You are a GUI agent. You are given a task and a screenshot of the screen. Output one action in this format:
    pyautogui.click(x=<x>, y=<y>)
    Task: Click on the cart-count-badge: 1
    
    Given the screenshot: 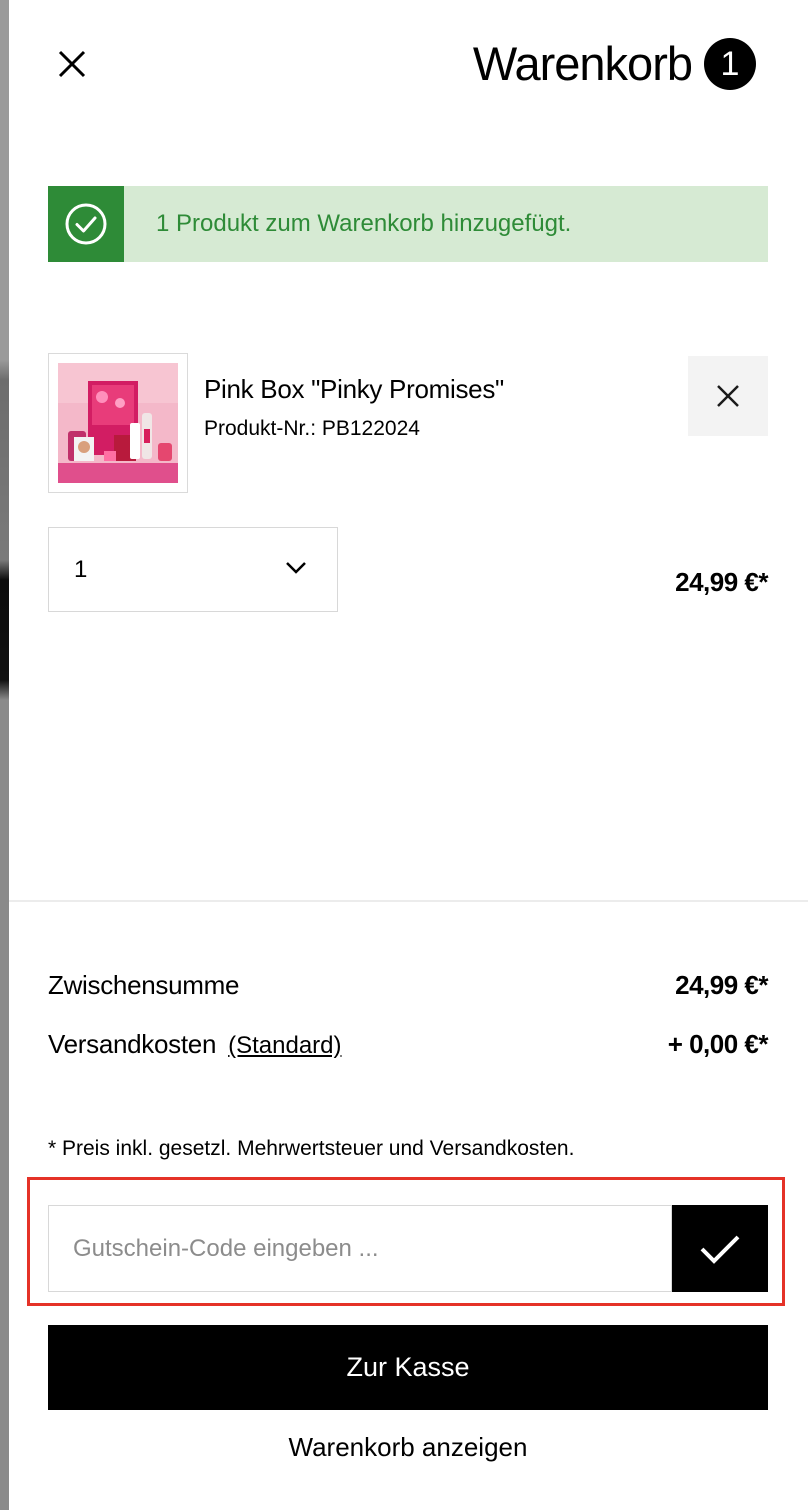 What is the action you would take?
    pyautogui.click(x=730, y=64)
    